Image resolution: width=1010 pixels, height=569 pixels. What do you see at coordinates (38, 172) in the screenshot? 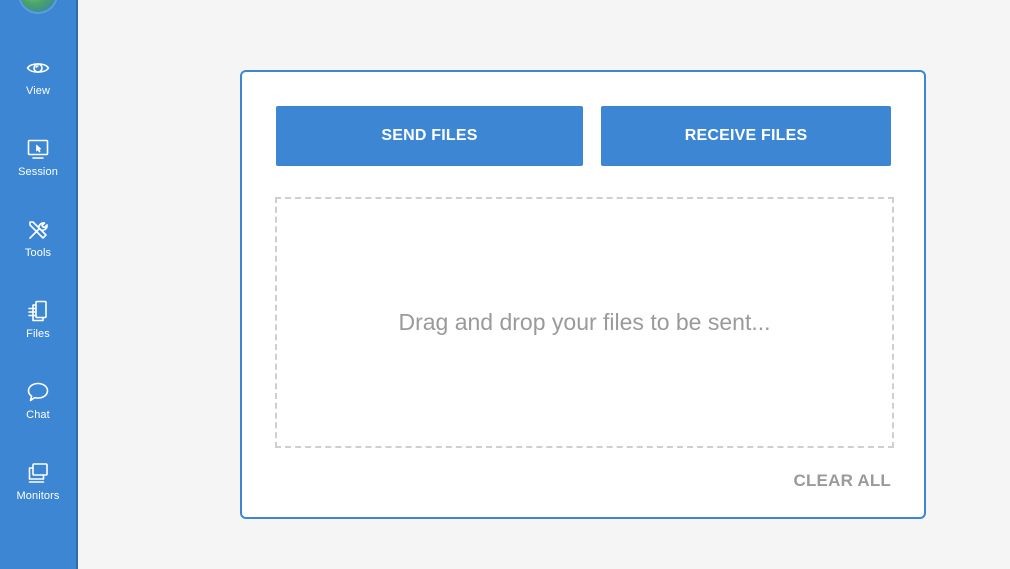
I see `sidebar-item-label: Session` at bounding box center [38, 172].